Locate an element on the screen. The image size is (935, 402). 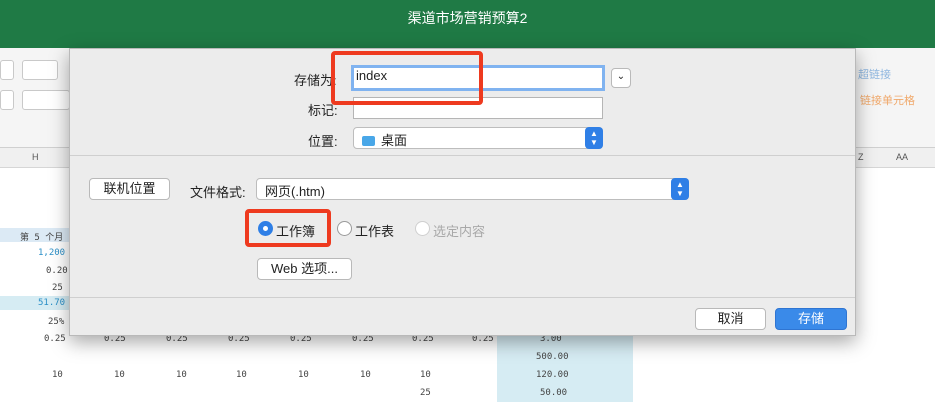
highlight-box-workbook is located at coordinates (288, 228).